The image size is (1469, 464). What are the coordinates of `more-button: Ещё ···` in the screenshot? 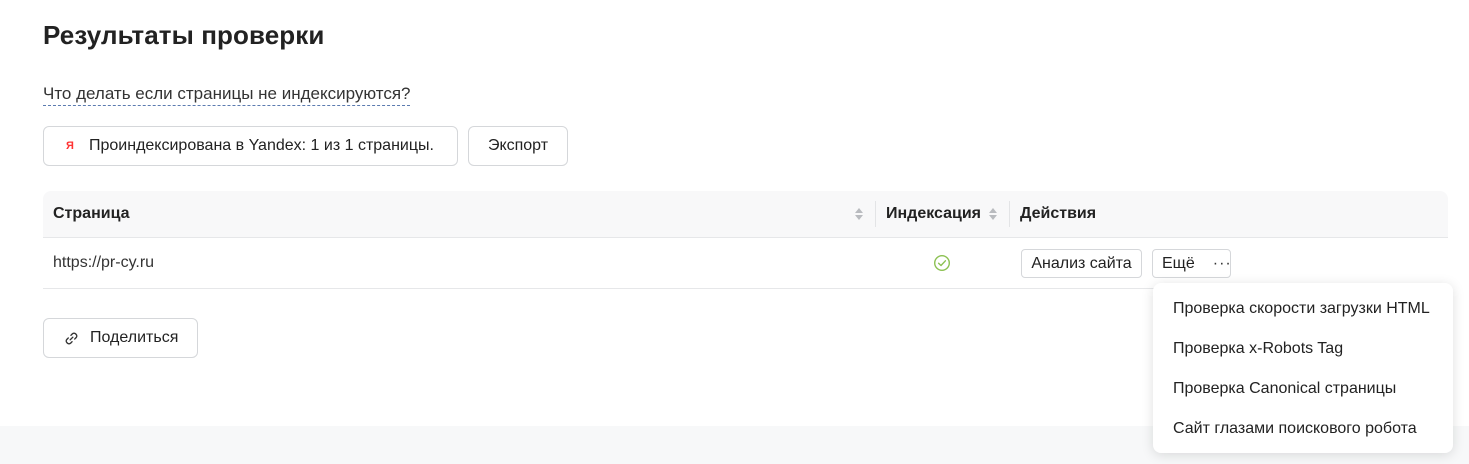 It's located at (1191, 263).